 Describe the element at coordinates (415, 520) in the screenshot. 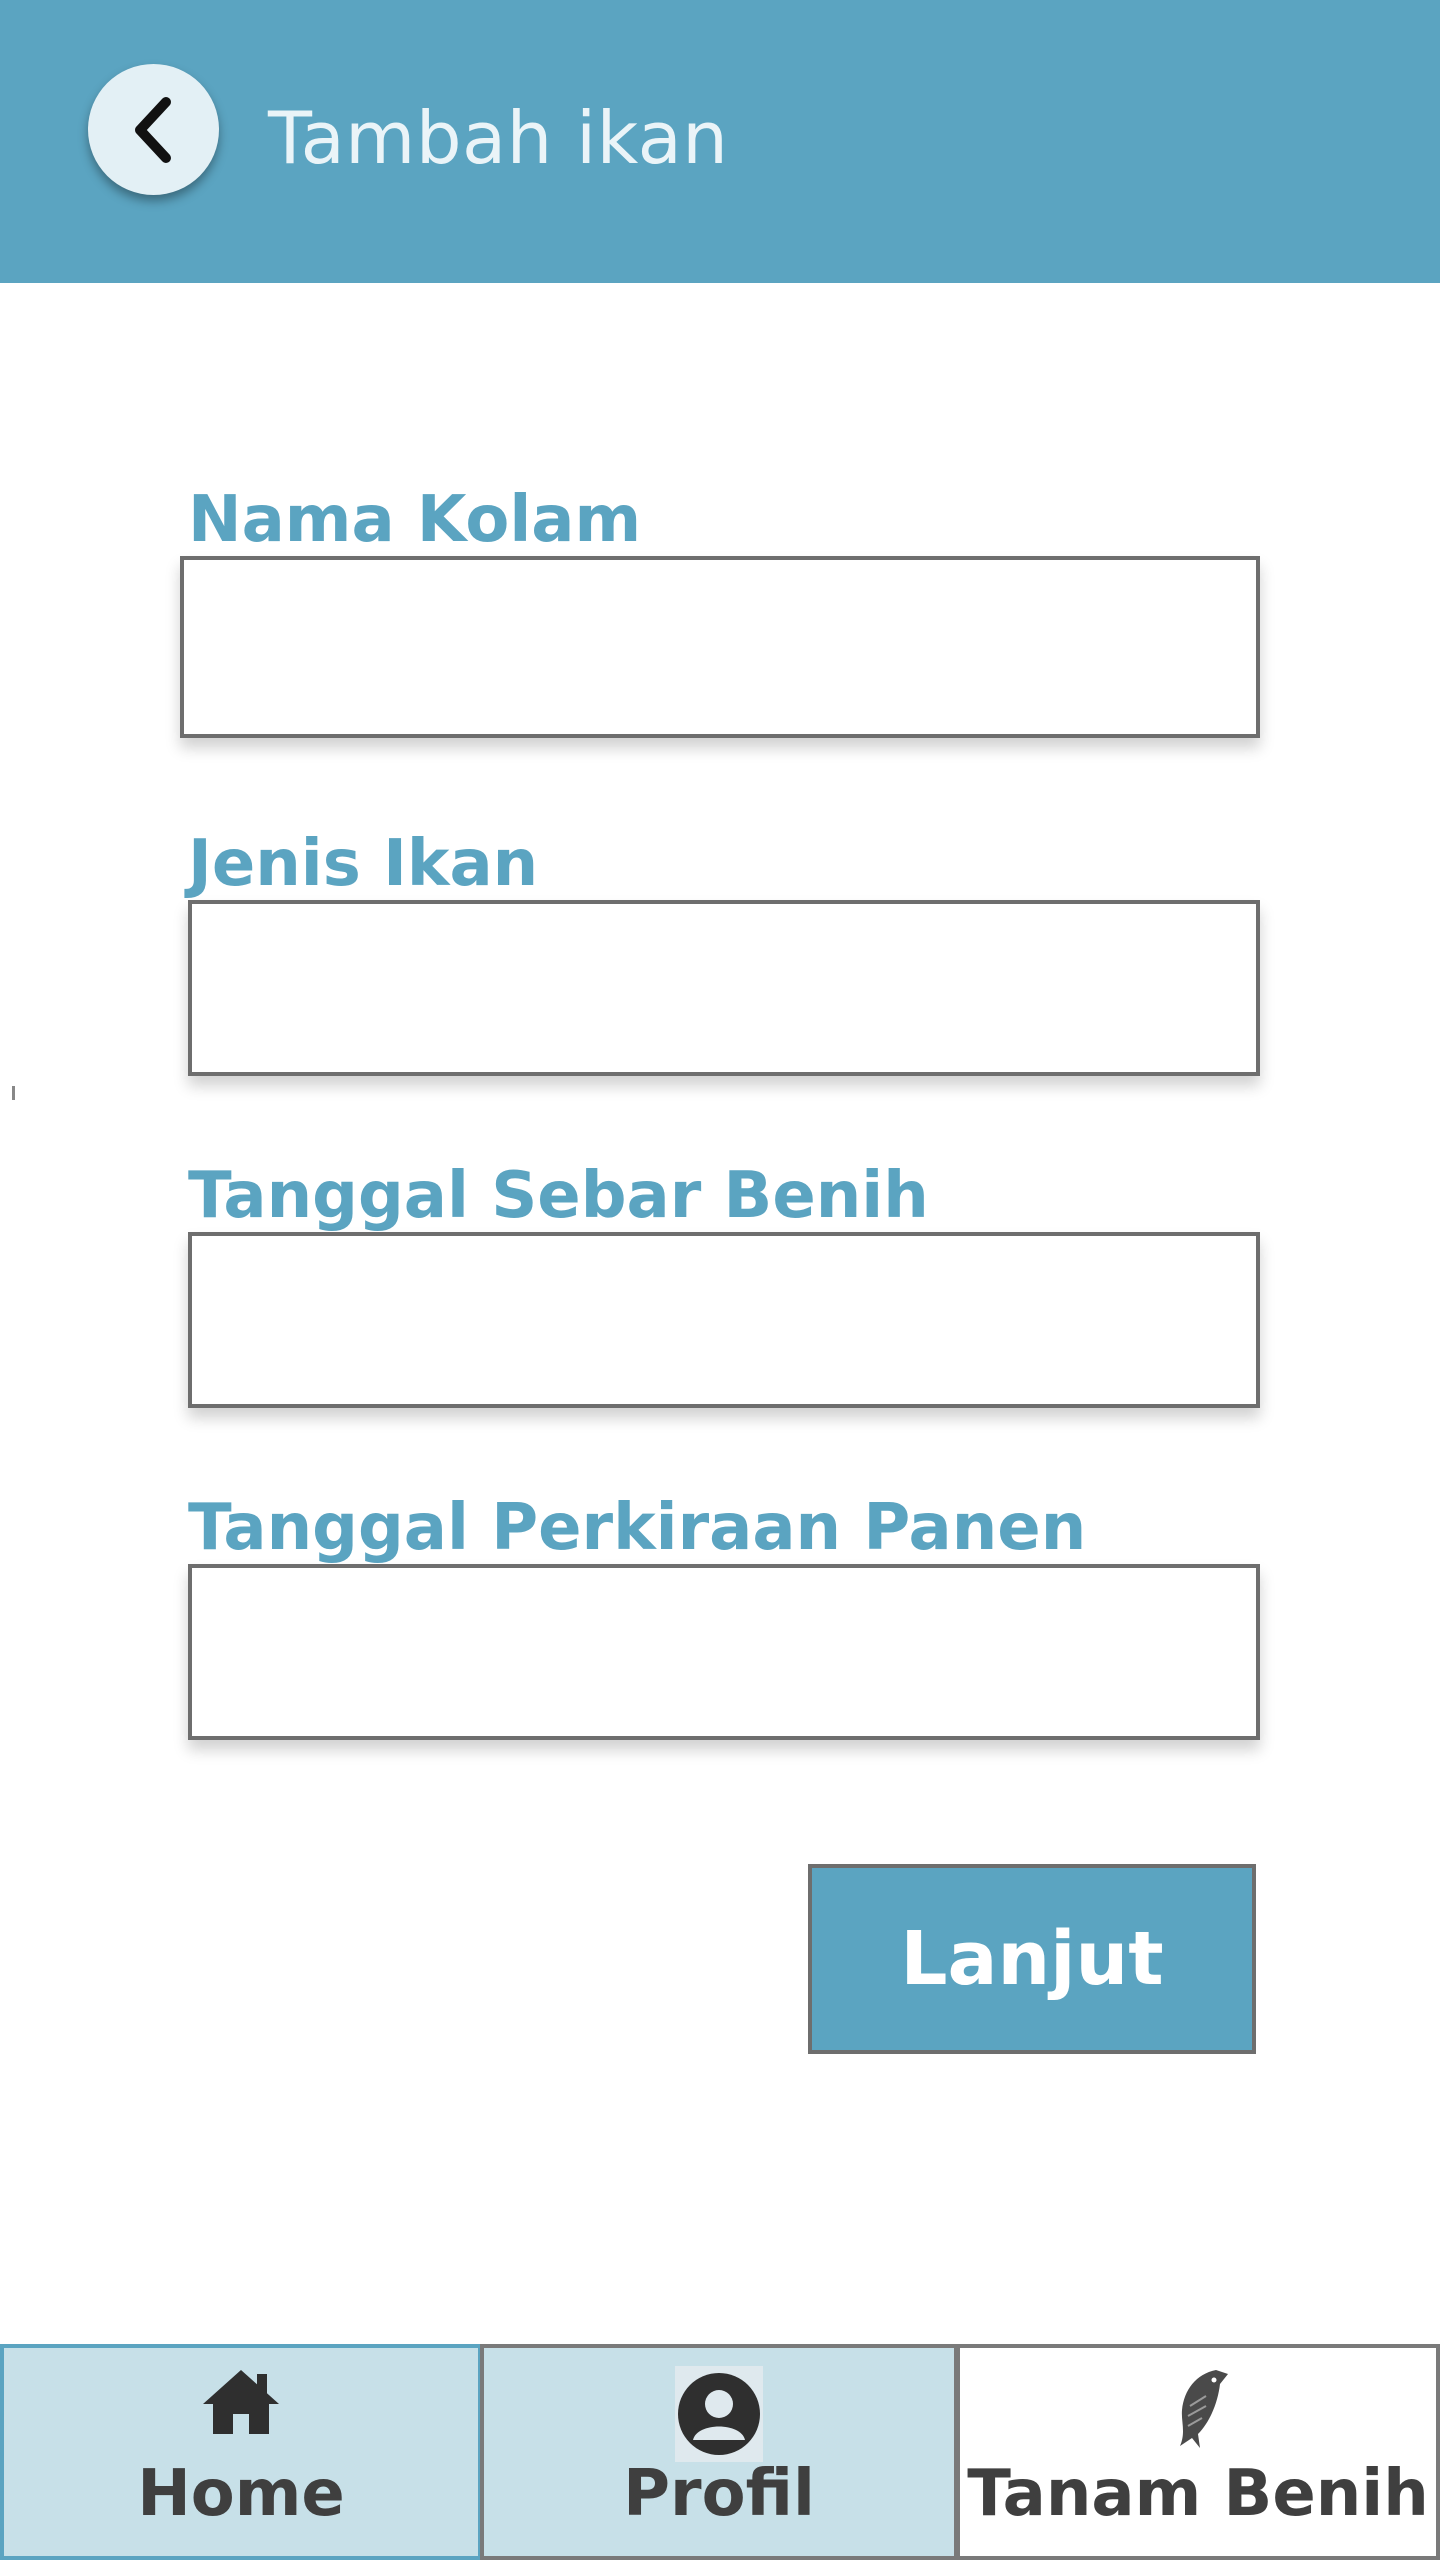

I see `pond-name-label: Nama Kolam` at that location.